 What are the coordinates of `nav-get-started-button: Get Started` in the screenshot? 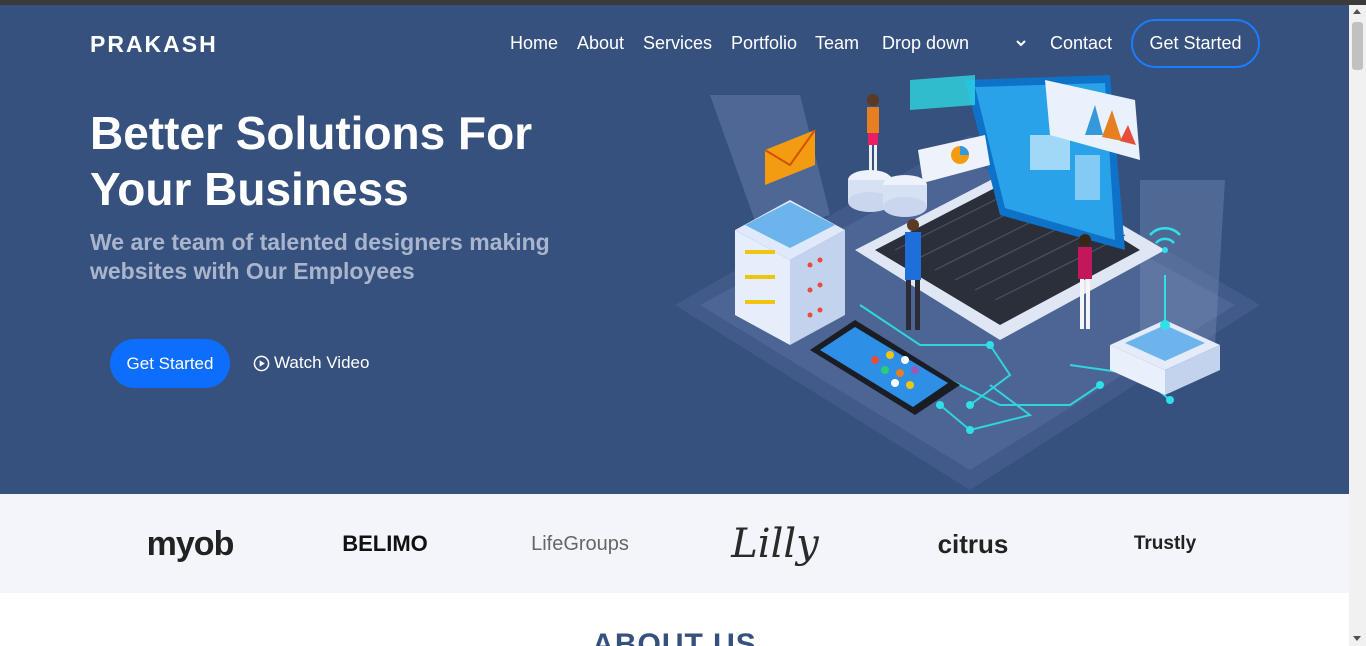 It's located at (1195, 43).